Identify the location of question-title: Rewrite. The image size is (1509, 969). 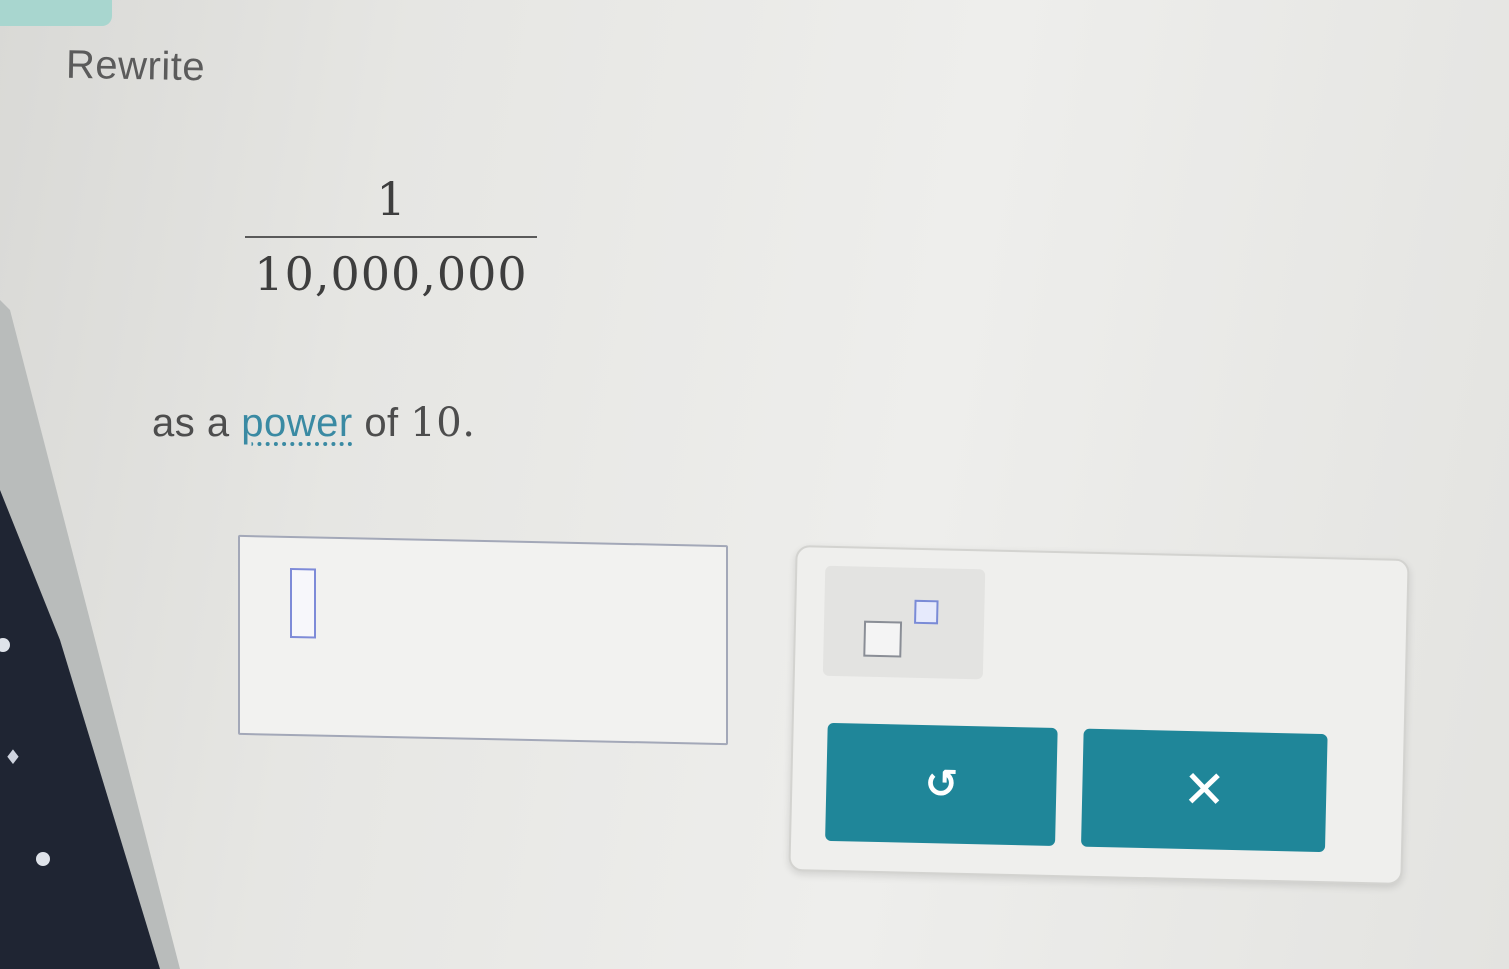
(135, 66).